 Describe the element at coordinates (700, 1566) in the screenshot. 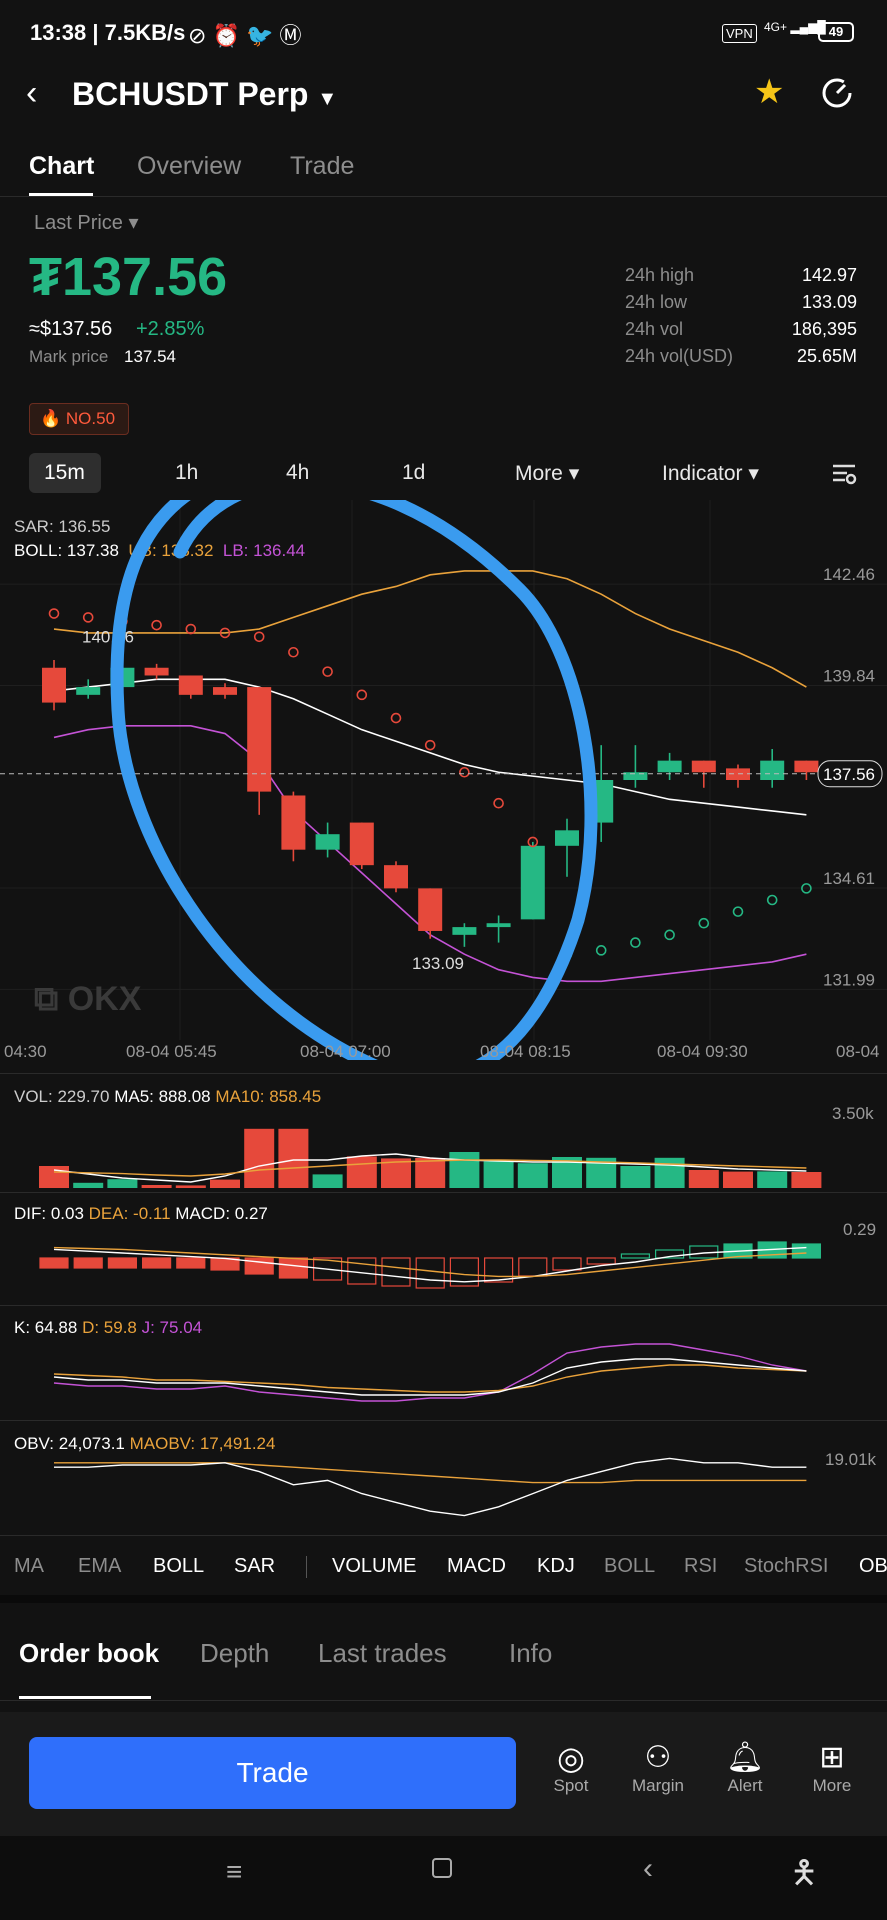

I see `ind-tab-rsi: RSI` at that location.